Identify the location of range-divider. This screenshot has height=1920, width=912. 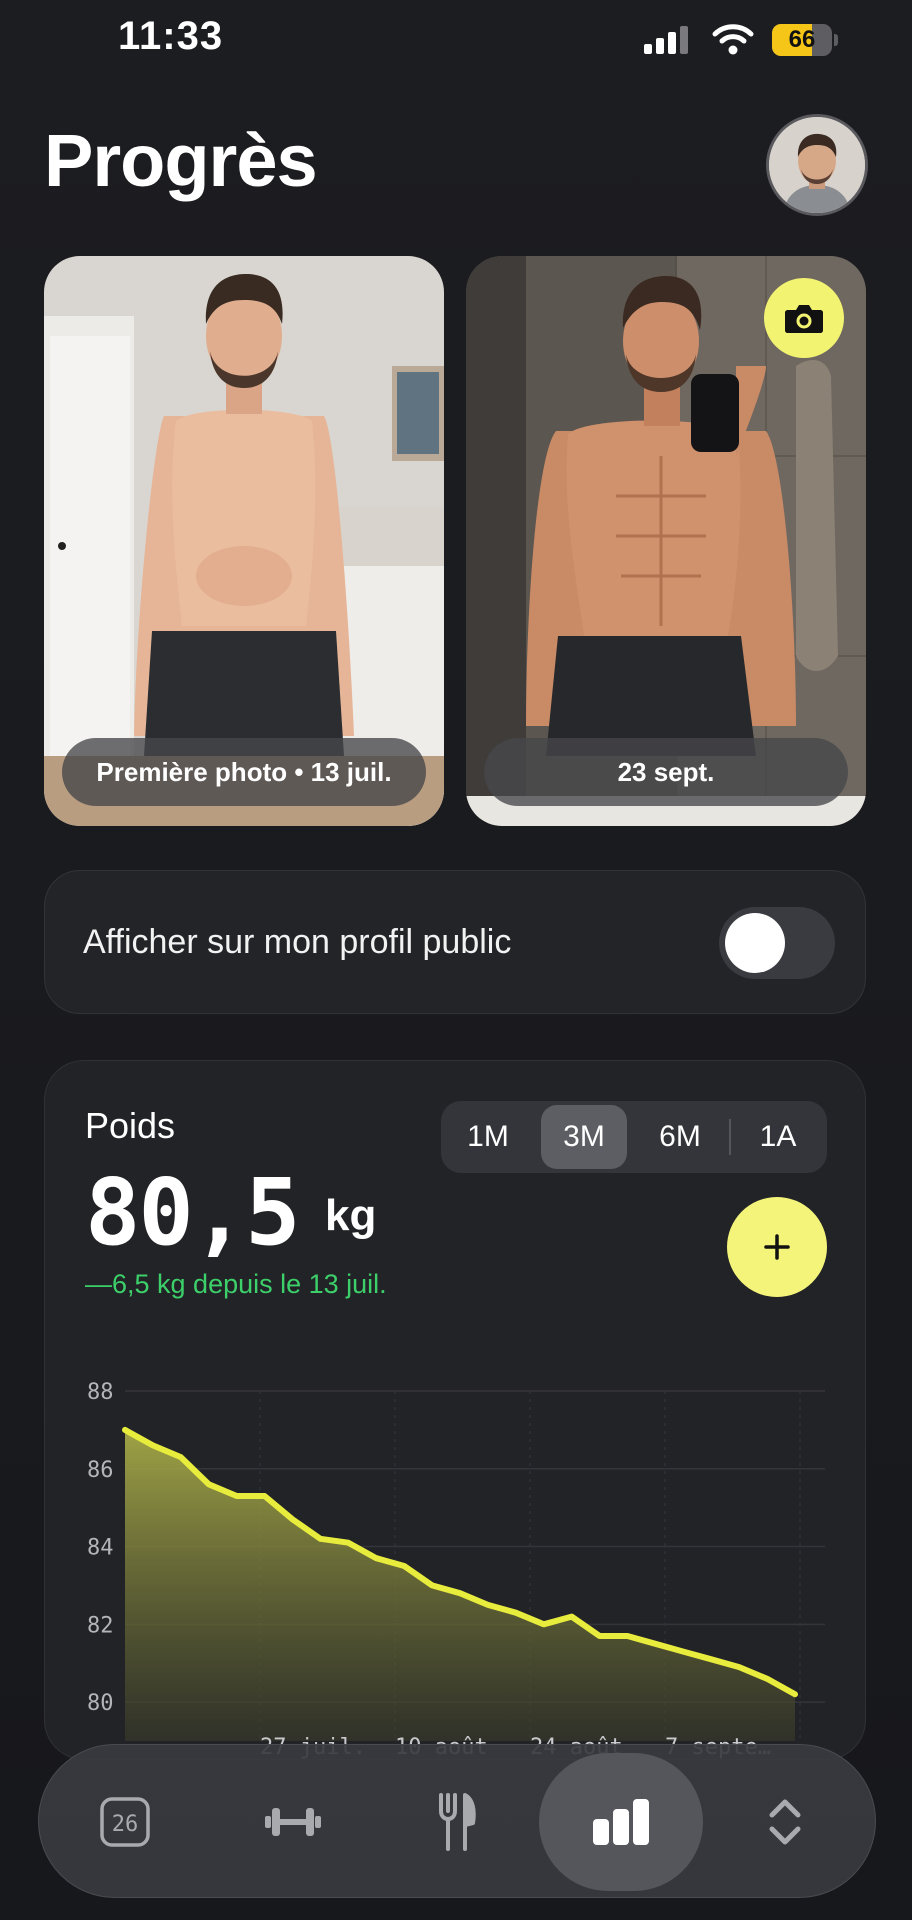
(730, 1137).